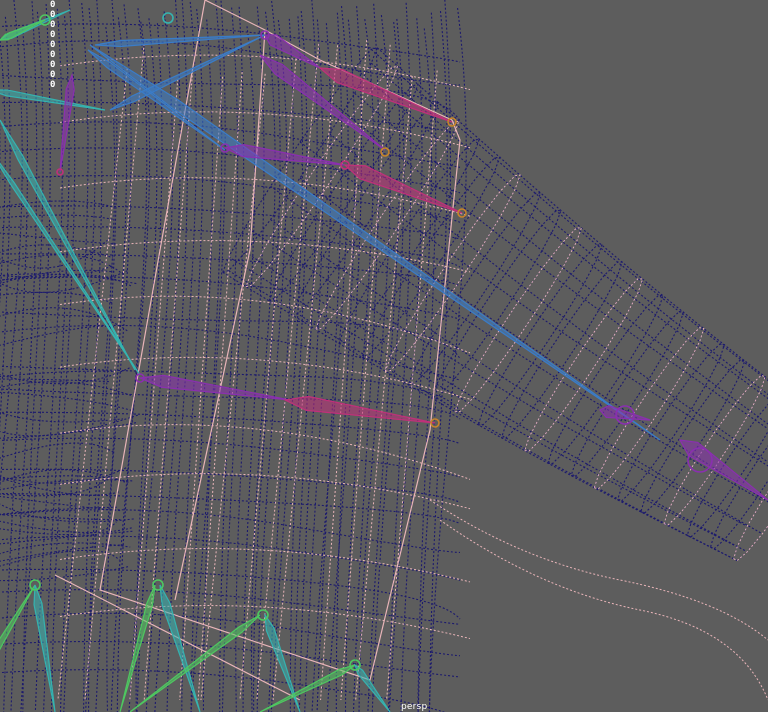 The image size is (768, 712). I want to click on hud-readout: 0 0 0 0 0 0 0 0 0, so click(52, 45).